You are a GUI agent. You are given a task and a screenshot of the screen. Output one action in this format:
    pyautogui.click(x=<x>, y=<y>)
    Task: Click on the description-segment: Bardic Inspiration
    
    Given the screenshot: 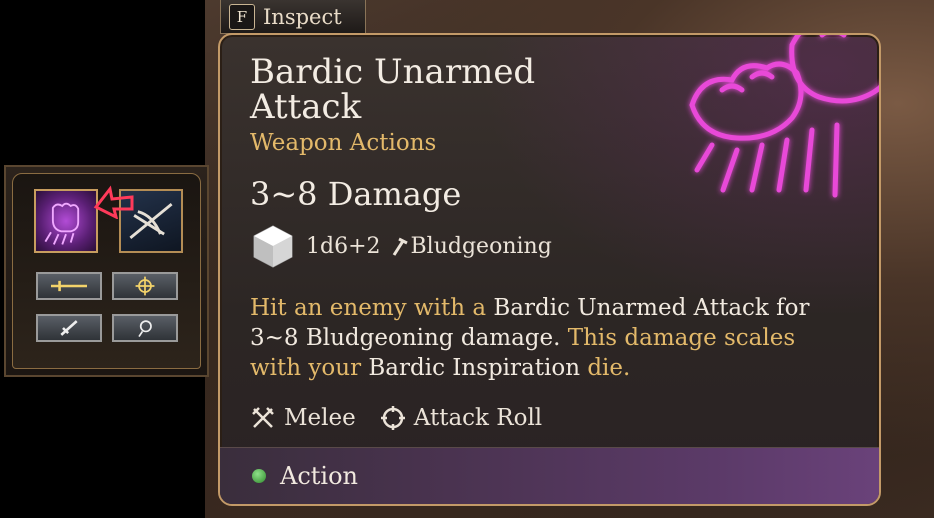 What is the action you would take?
    pyautogui.click(x=474, y=368)
    